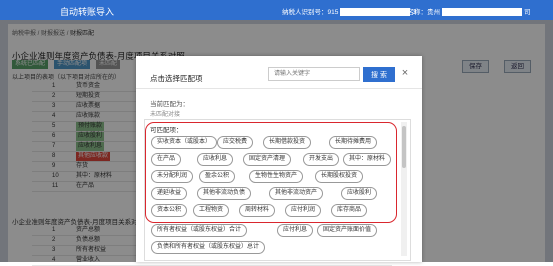 The height and width of the screenshot is (266, 553). Describe the element at coordinates (349, 210) in the screenshot. I see `option-chip: 库存商品` at that location.